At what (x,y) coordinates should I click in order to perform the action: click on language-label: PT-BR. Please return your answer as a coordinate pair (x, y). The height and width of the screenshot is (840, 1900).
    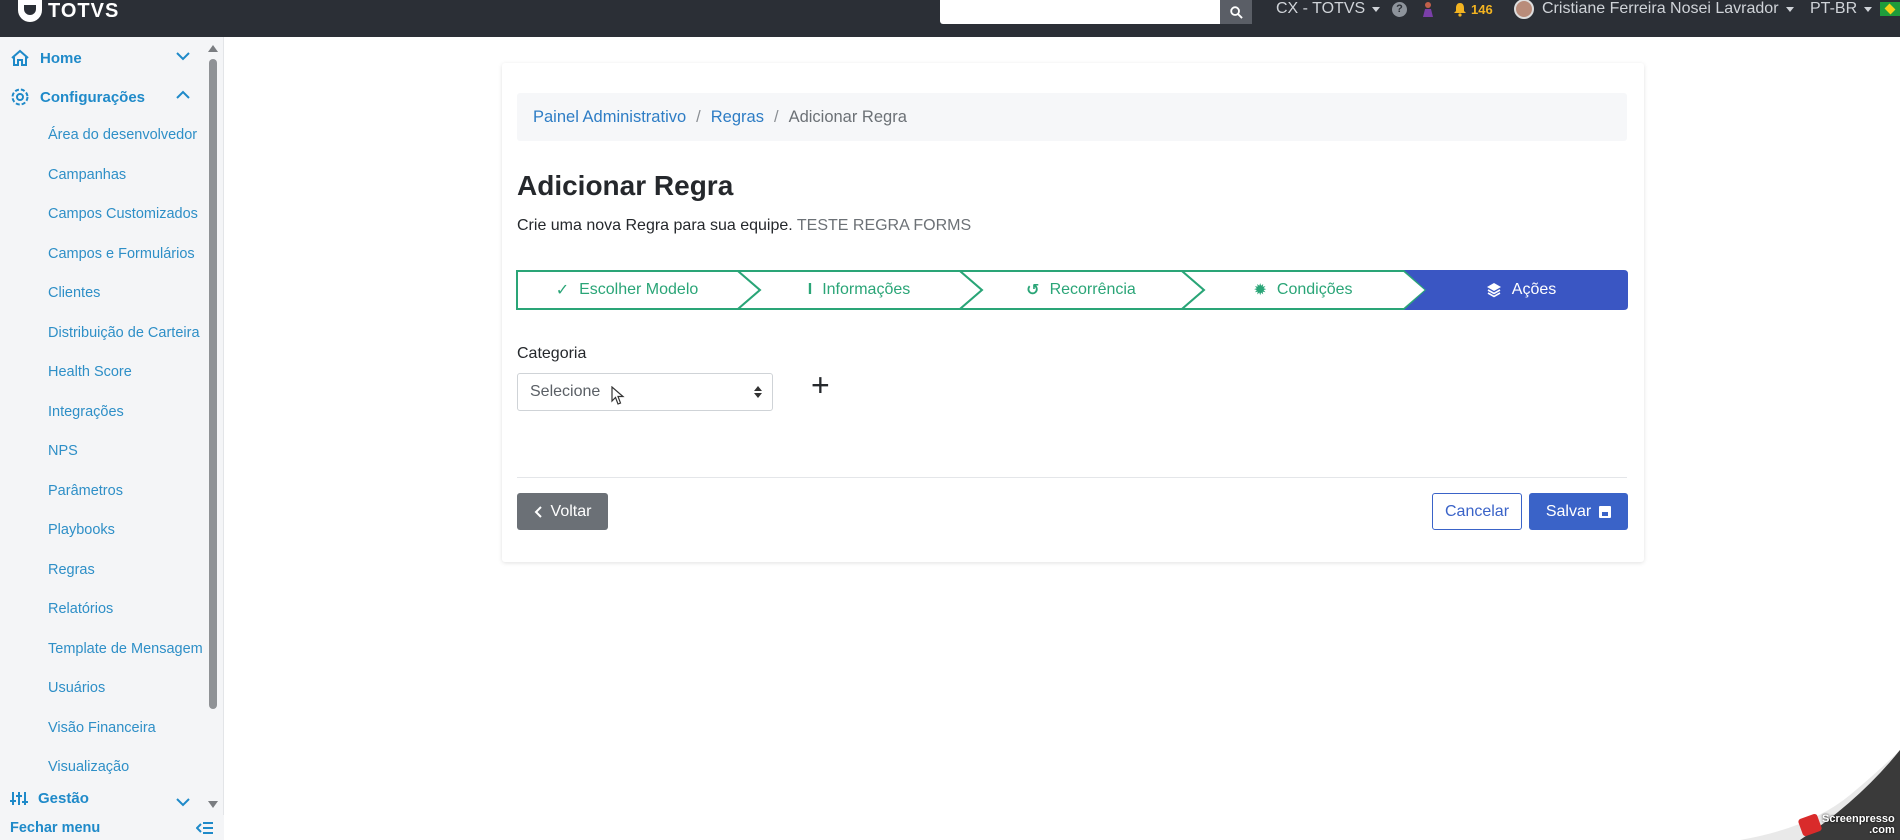
    Looking at the image, I should click on (1834, 8).